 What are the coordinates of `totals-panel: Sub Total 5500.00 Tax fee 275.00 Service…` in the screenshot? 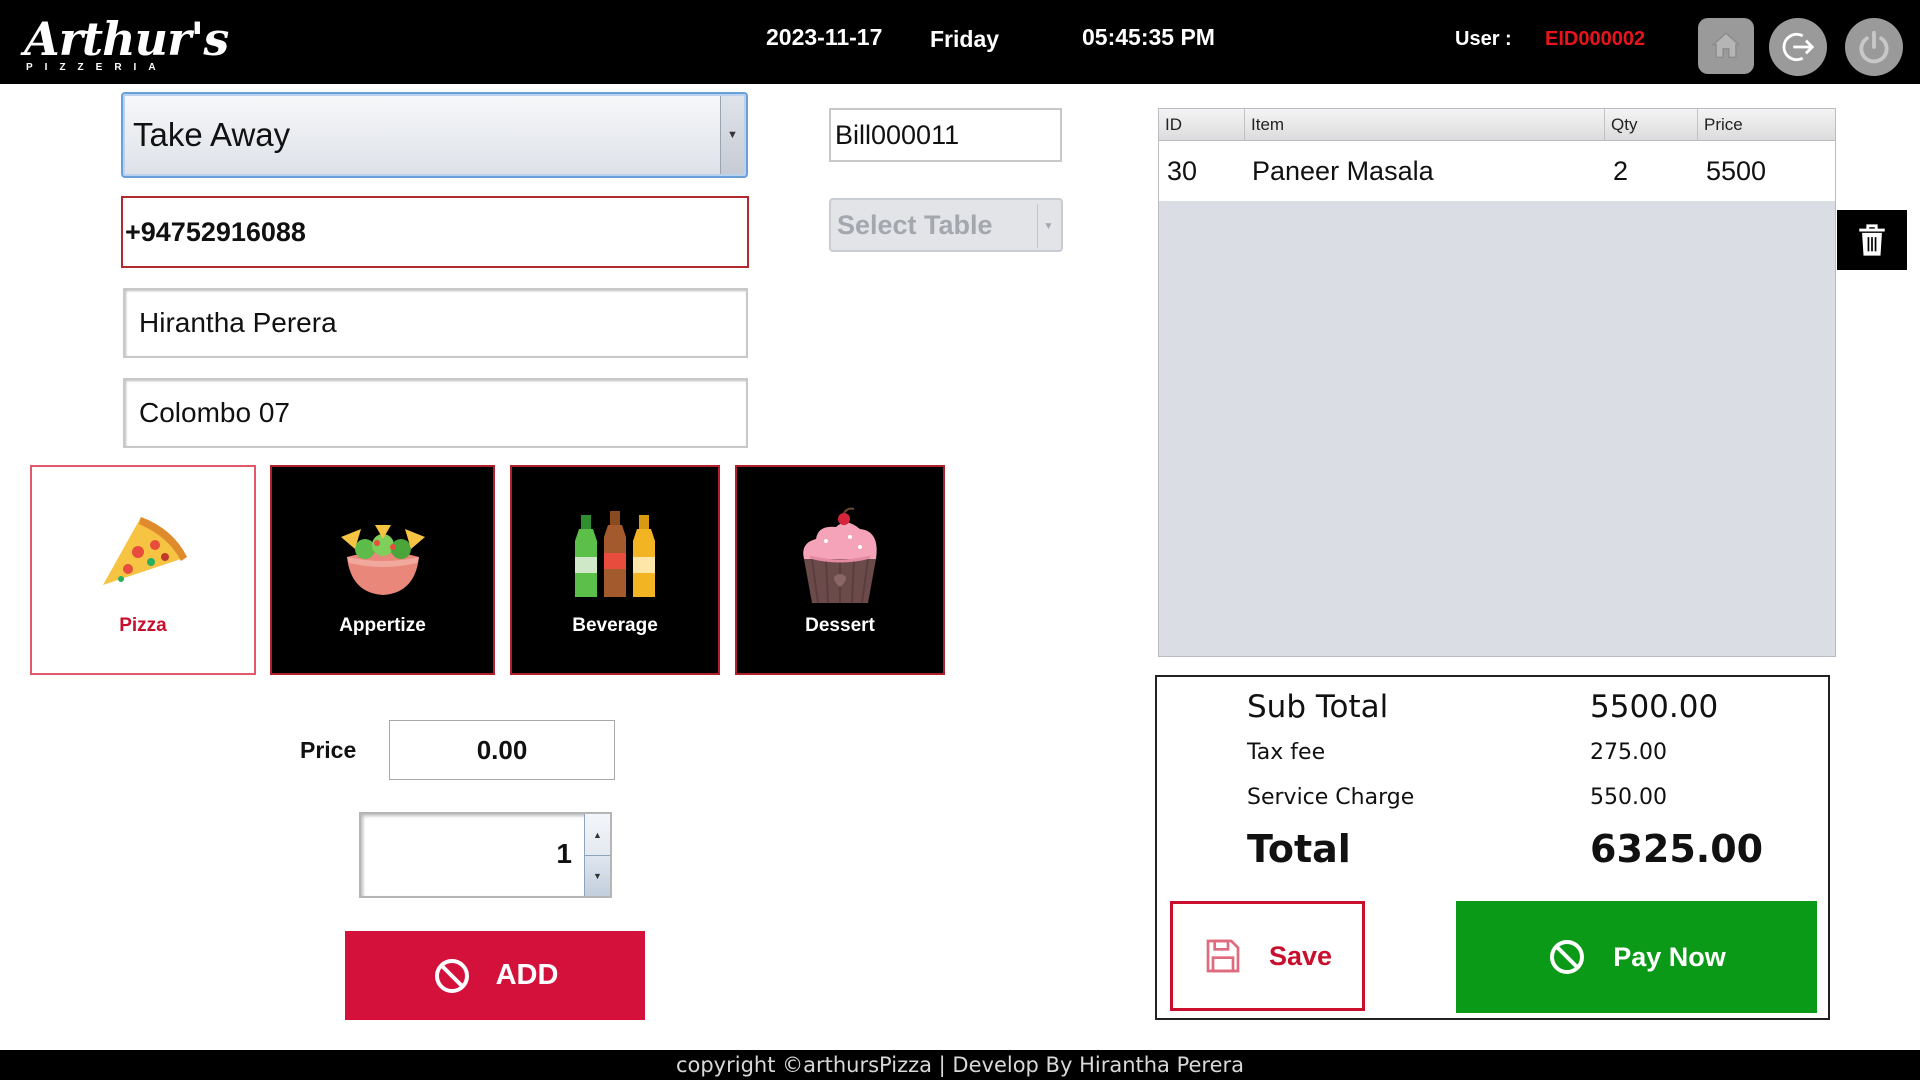 It's located at (1492, 847).